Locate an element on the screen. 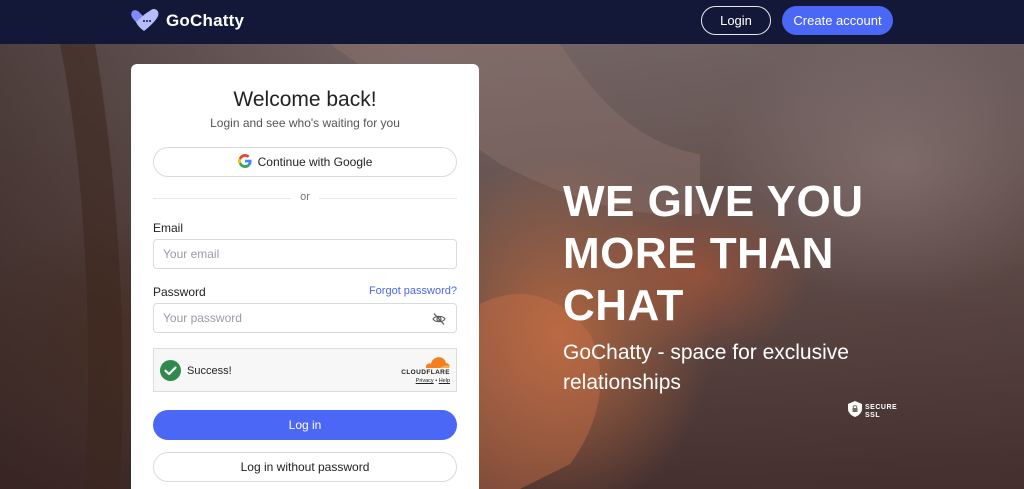 The height and width of the screenshot is (489, 1024). secure-ssl-badge: SECURE SSL is located at coordinates (872, 411).